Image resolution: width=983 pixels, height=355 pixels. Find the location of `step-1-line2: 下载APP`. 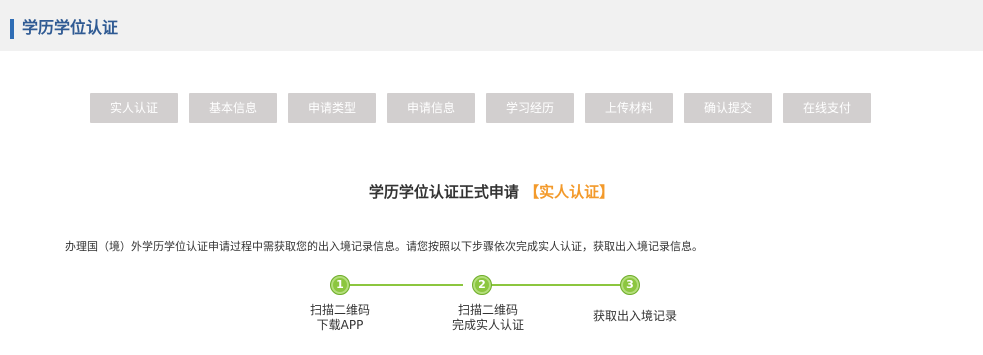

step-1-line2: 下载APP is located at coordinates (340, 325).